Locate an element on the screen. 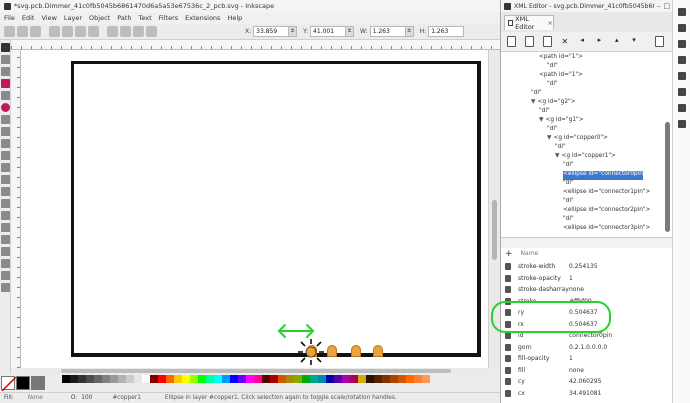 The height and width of the screenshot is (403, 690). text-tool-icon is located at coordinates (5, 179).